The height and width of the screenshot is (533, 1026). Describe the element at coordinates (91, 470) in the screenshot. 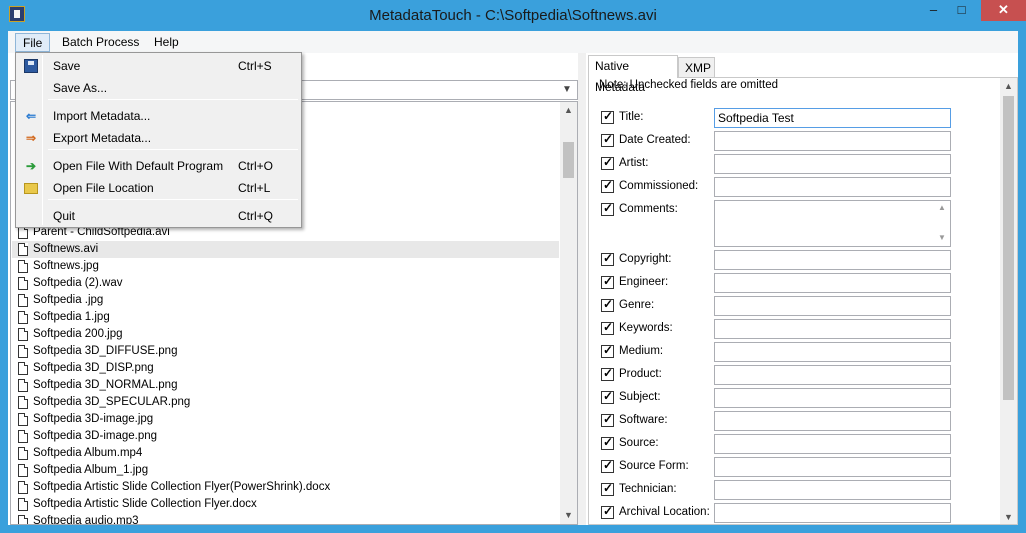

I see `file-name: Softpedia Album_1.jpg` at that location.